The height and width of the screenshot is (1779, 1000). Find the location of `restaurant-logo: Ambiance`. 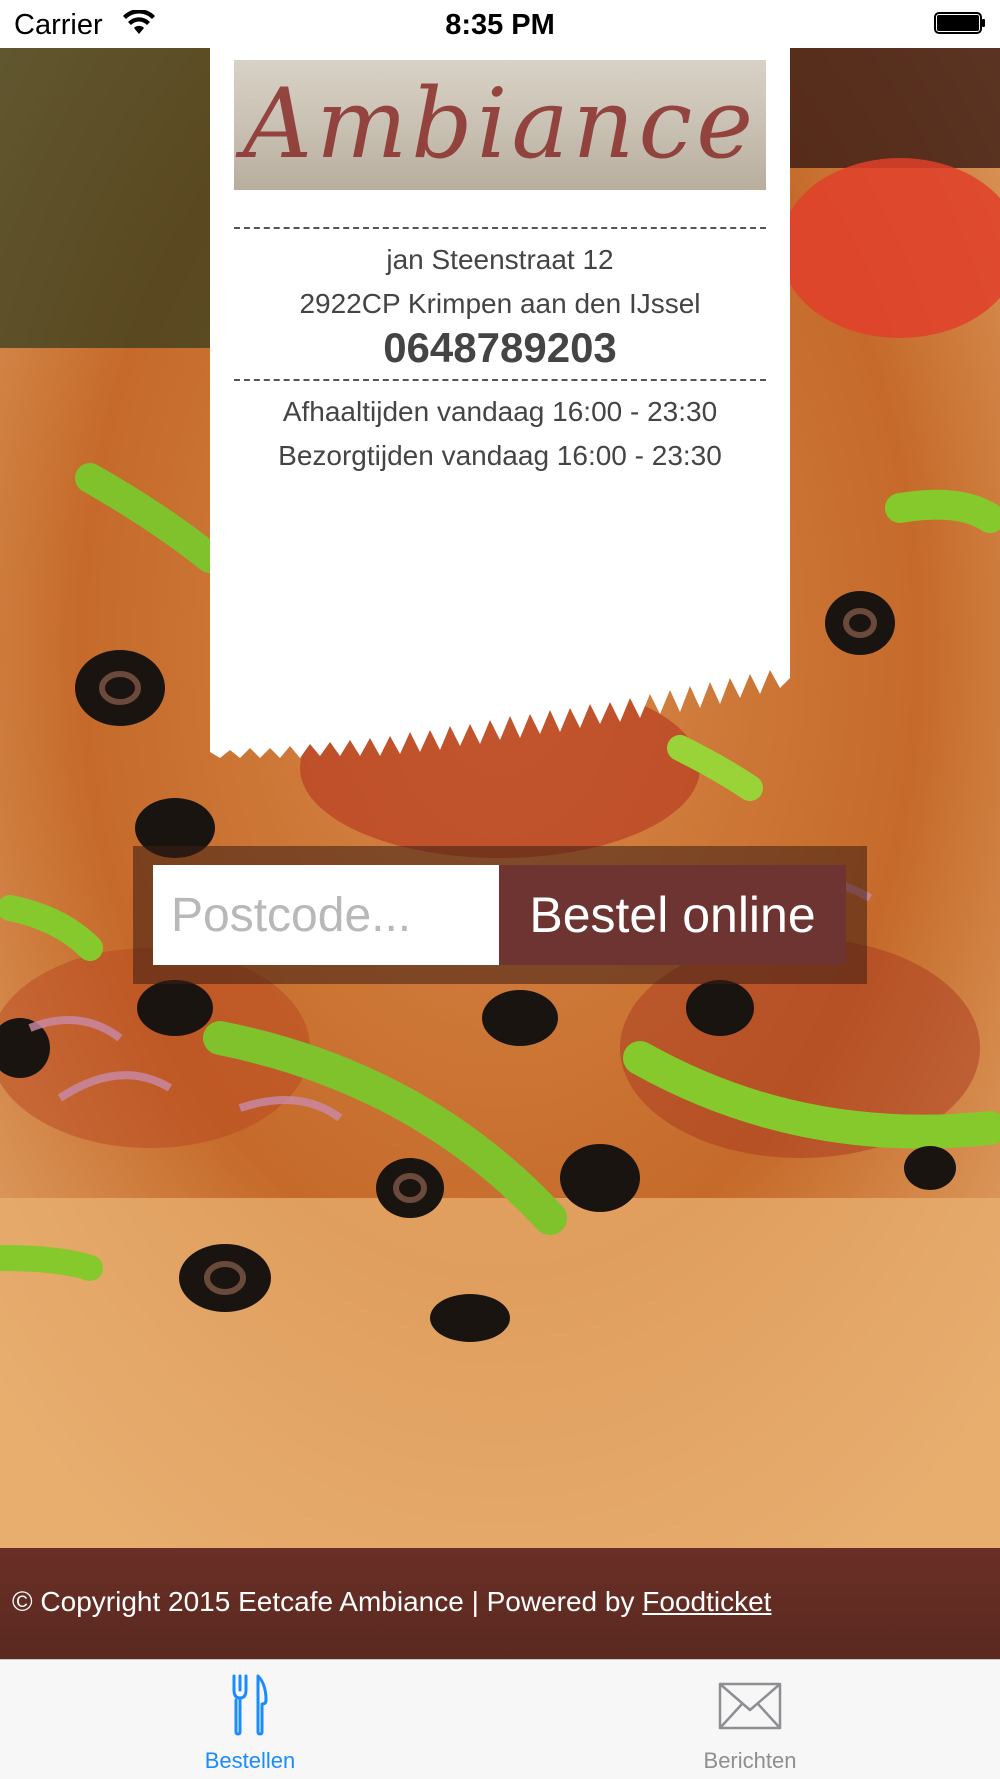

restaurant-logo: Ambiance is located at coordinates (500, 125).